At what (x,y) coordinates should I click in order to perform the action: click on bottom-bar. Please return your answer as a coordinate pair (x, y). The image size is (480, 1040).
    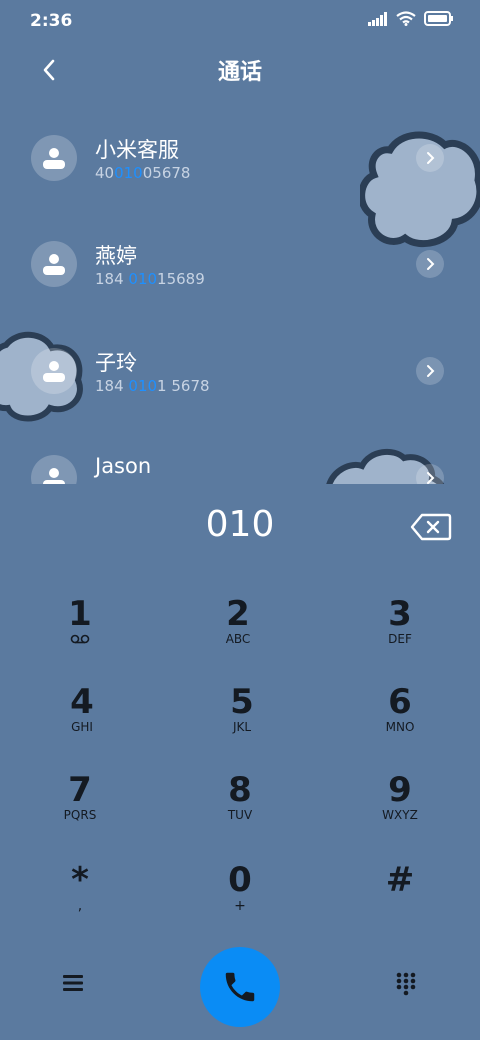
    Looking at the image, I should click on (240, 990).